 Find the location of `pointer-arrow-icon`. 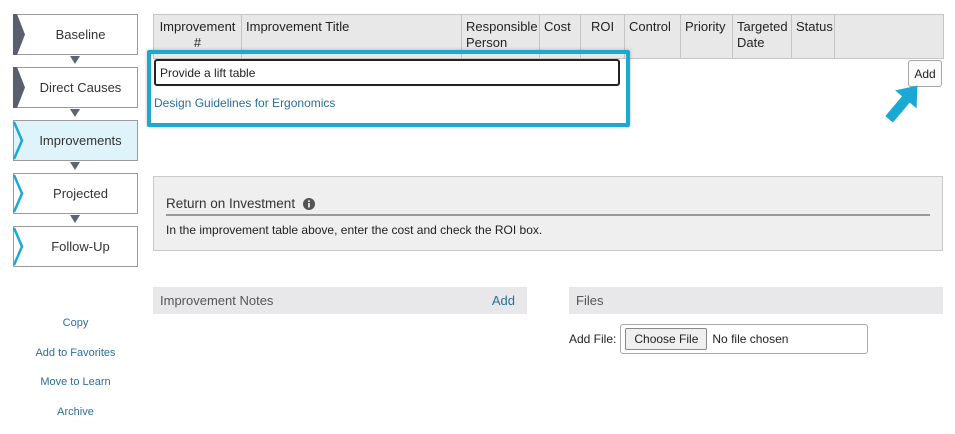

pointer-arrow-icon is located at coordinates (902, 104).